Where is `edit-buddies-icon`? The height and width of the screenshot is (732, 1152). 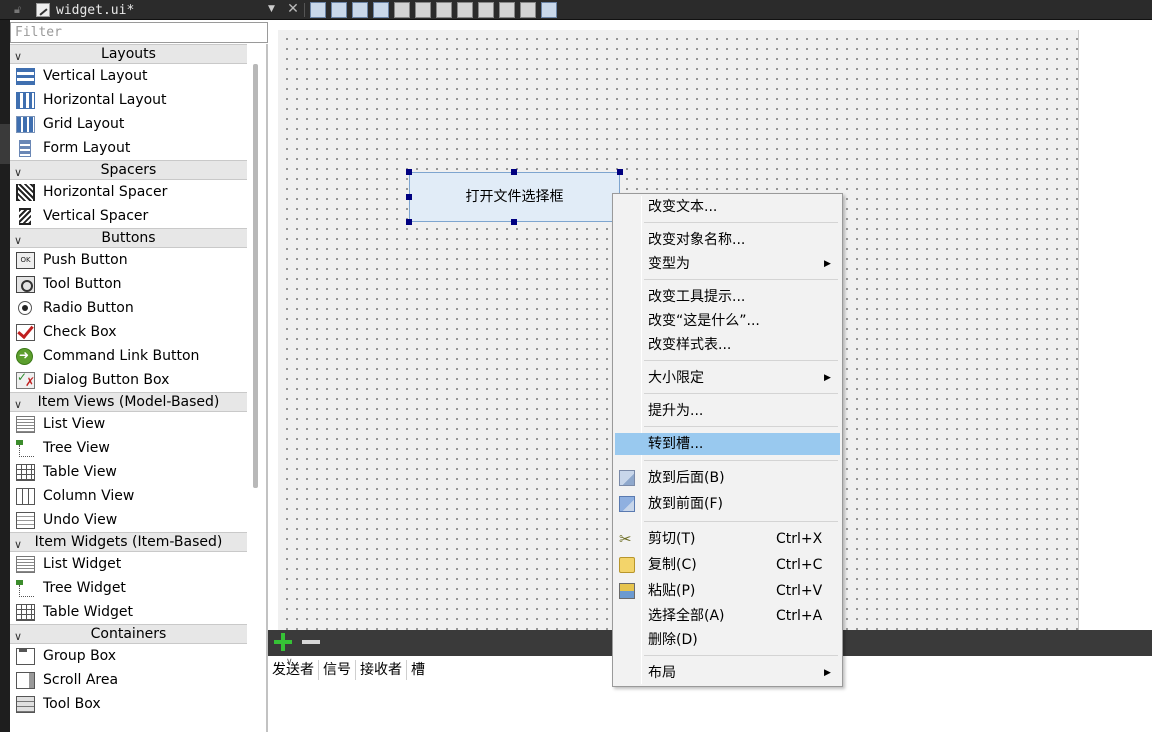
edit-buddies-icon is located at coordinates (360, 10).